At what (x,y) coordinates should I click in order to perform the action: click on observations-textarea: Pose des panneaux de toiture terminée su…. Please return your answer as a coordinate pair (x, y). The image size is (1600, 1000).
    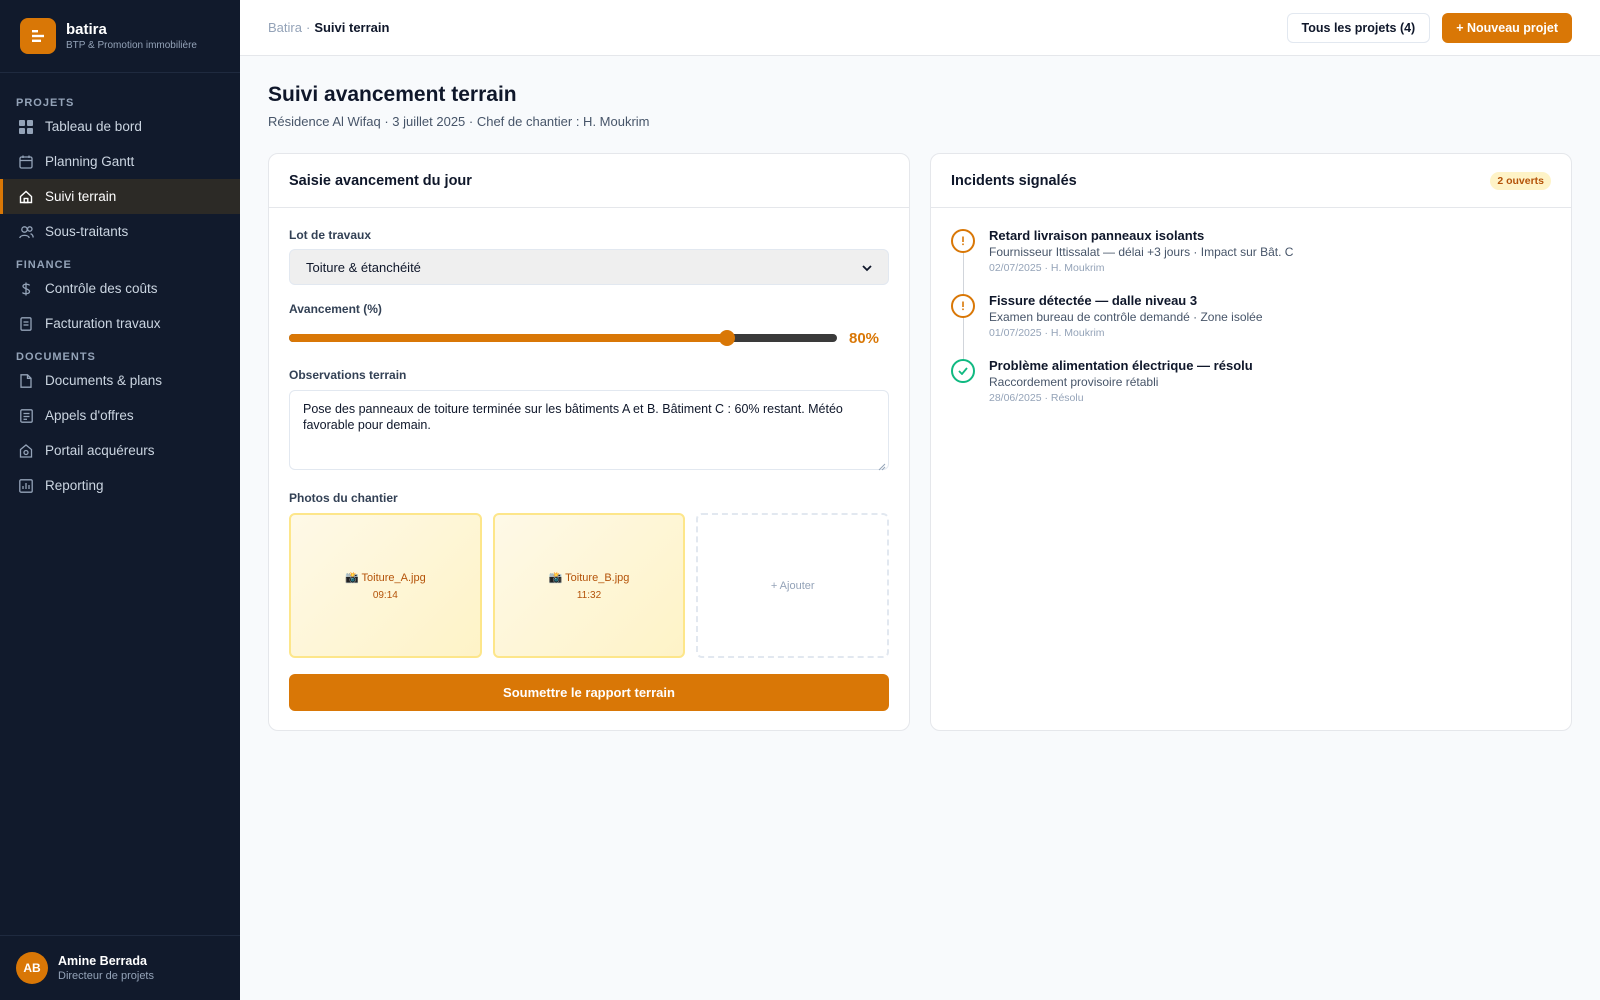
    Looking at the image, I should click on (589, 430).